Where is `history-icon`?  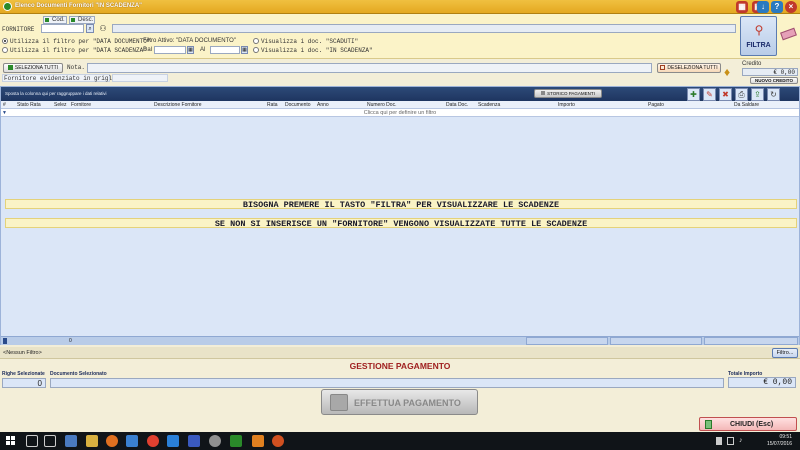
history-icon is located at coordinates (543, 93).